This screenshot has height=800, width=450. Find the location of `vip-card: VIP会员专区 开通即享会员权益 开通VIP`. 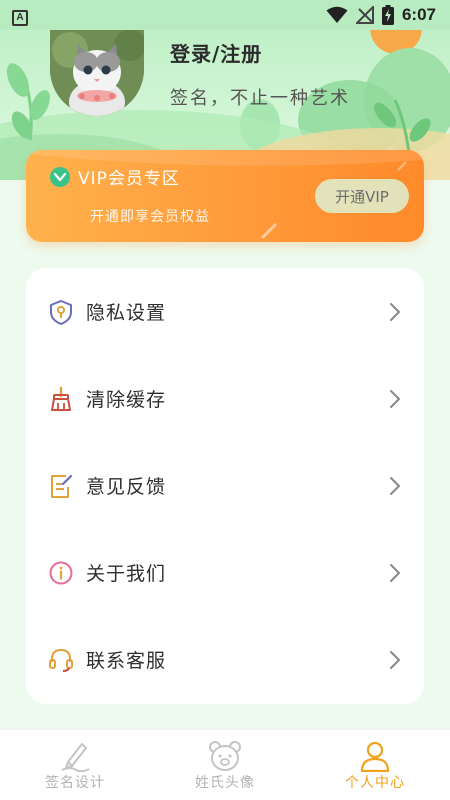

vip-card: VIP会员专区 开通即享会员权益 开通VIP is located at coordinates (225, 196).